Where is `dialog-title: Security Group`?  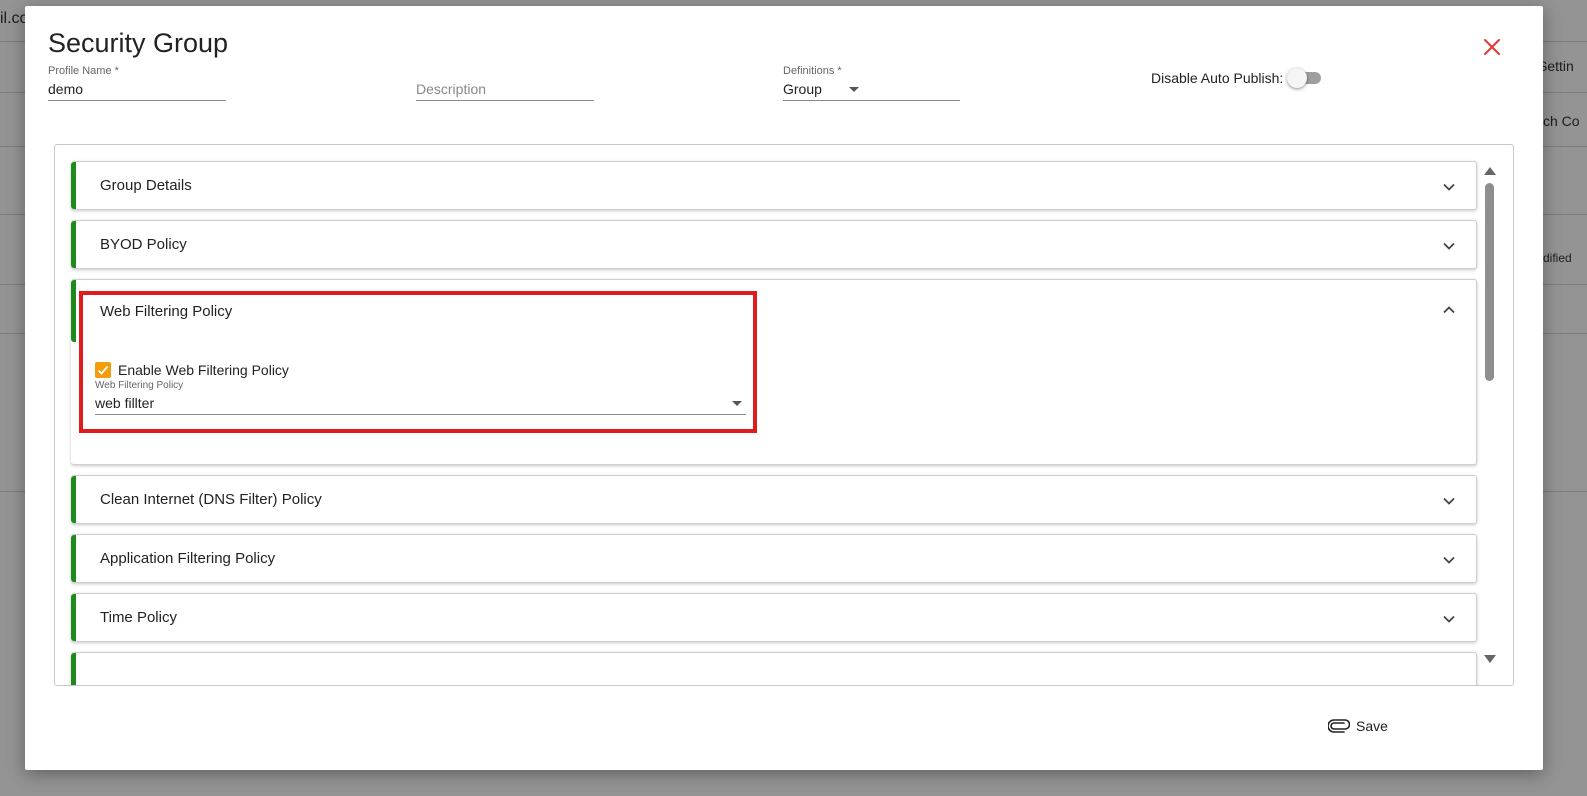
dialog-title: Security Group is located at coordinates (138, 43).